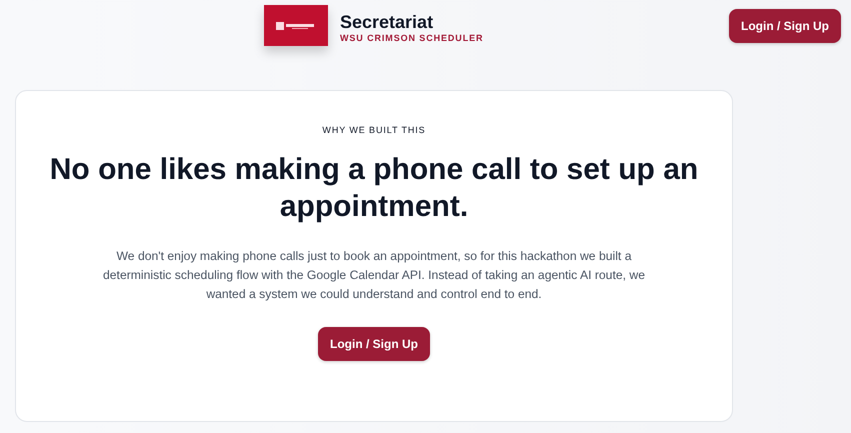  What do you see at coordinates (374, 188) in the screenshot?
I see `heading: No one likes making a phone call to set up an appointment.` at bounding box center [374, 188].